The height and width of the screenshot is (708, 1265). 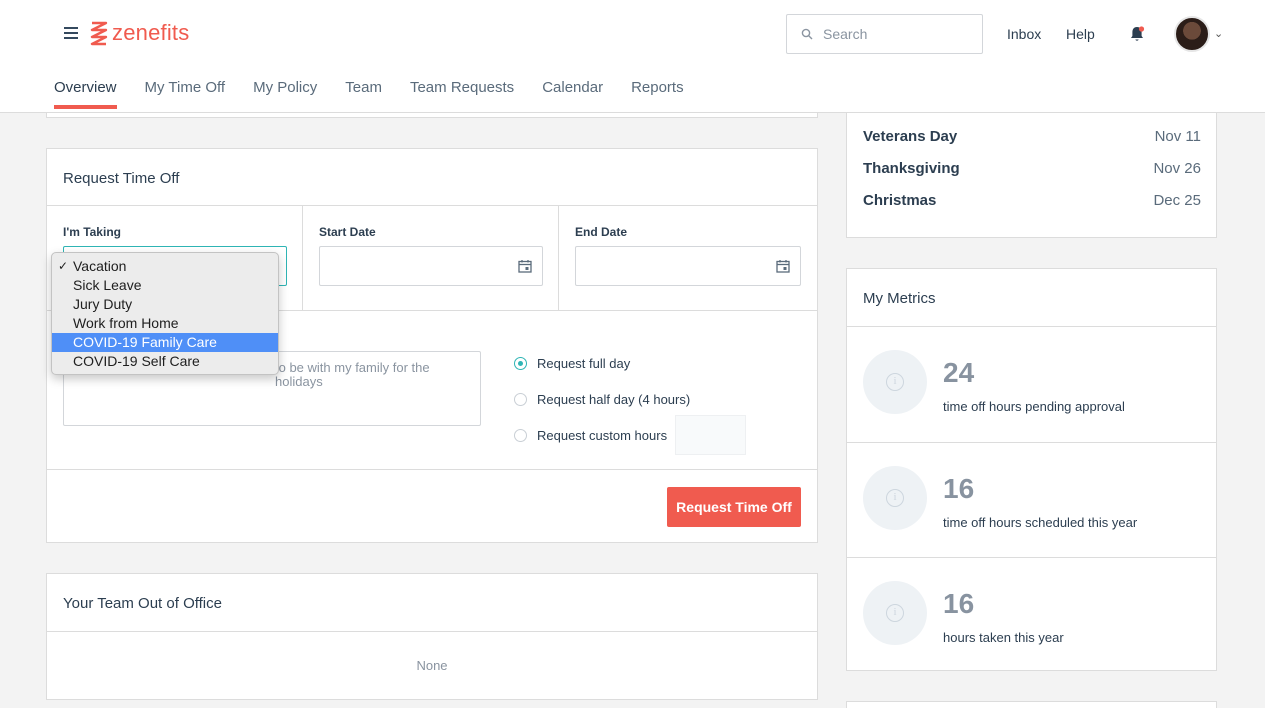 I want to click on inbox-link: Inbox, so click(x=1024, y=34).